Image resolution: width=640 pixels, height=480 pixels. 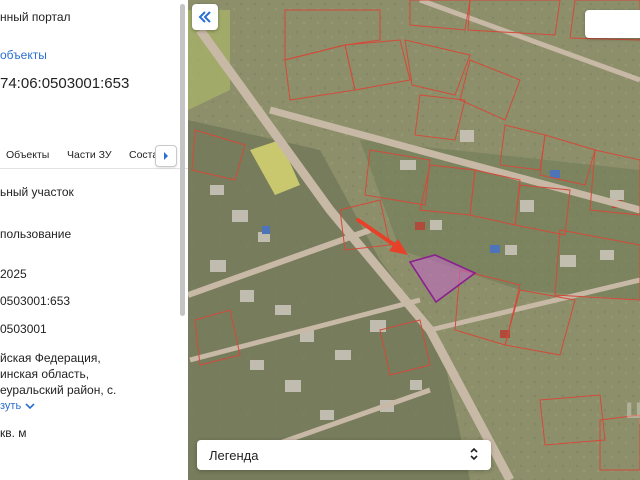 What do you see at coordinates (13, 274) in the screenshot?
I see `field-year: 2025` at bounding box center [13, 274].